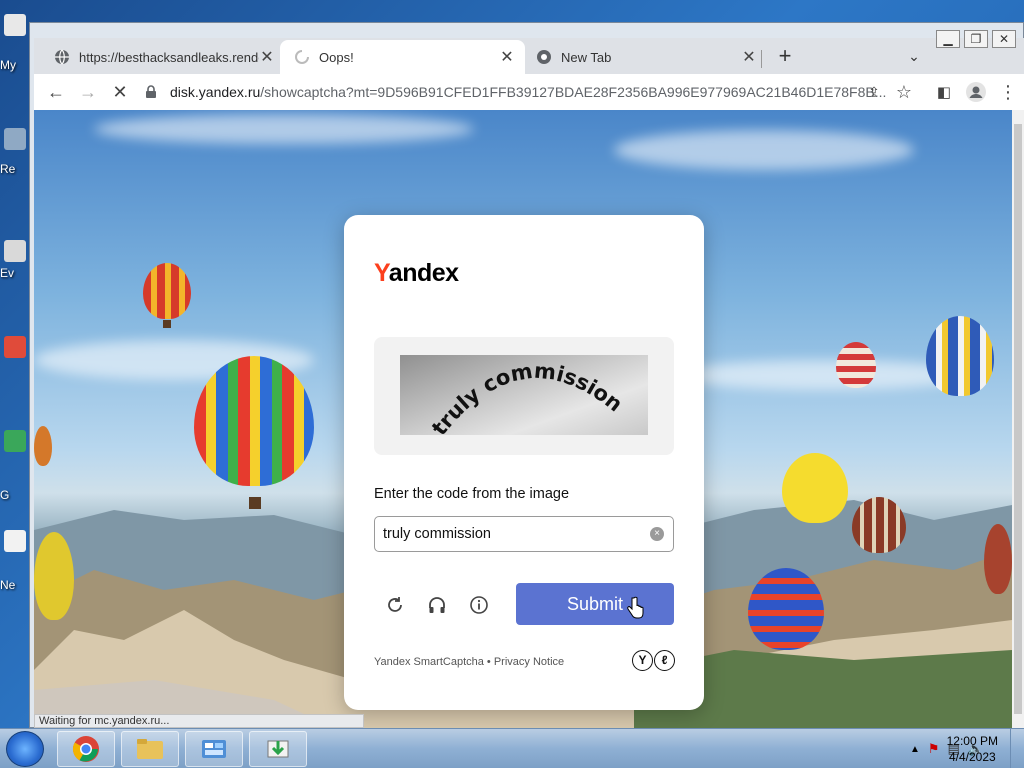  I want to click on menu-kebab-icon: ⋮, so click(1008, 92).